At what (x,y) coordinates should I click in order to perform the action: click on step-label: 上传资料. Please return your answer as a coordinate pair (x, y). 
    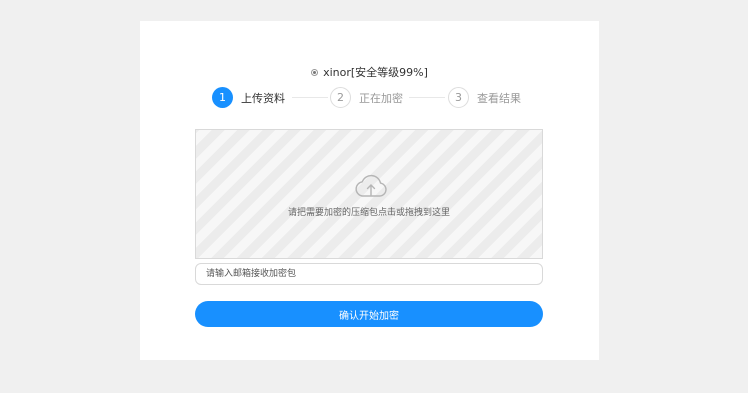
    Looking at the image, I should click on (263, 98).